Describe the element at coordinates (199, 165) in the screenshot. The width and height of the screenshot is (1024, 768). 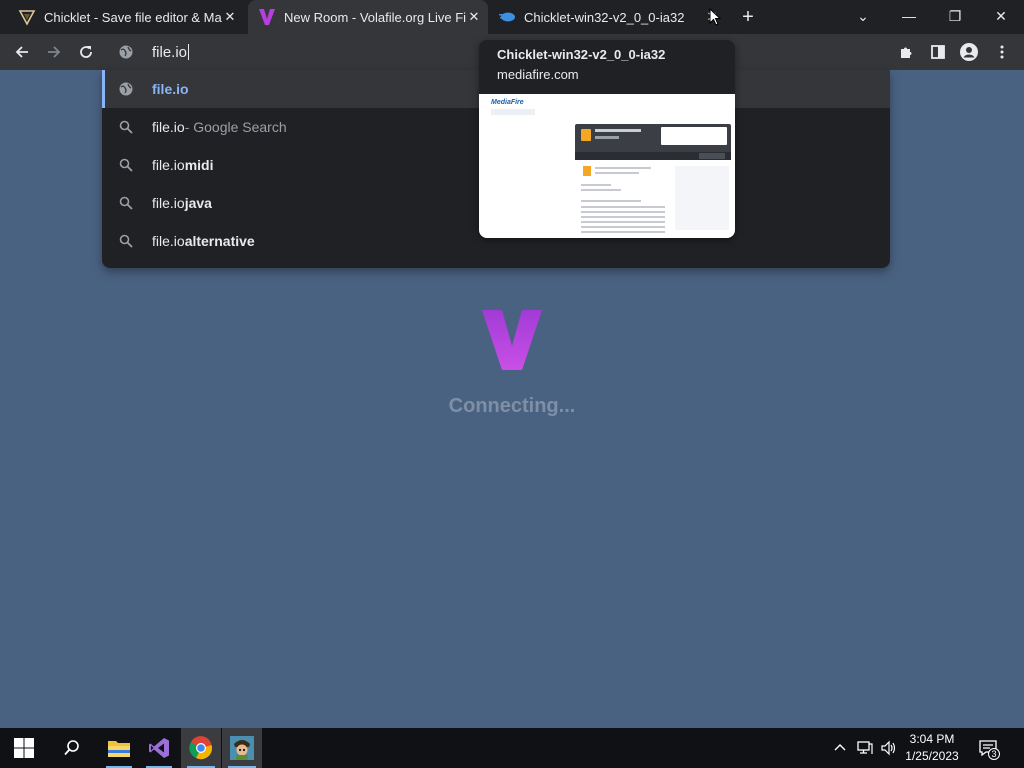
I see `suggestion-suffix: midi` at that location.